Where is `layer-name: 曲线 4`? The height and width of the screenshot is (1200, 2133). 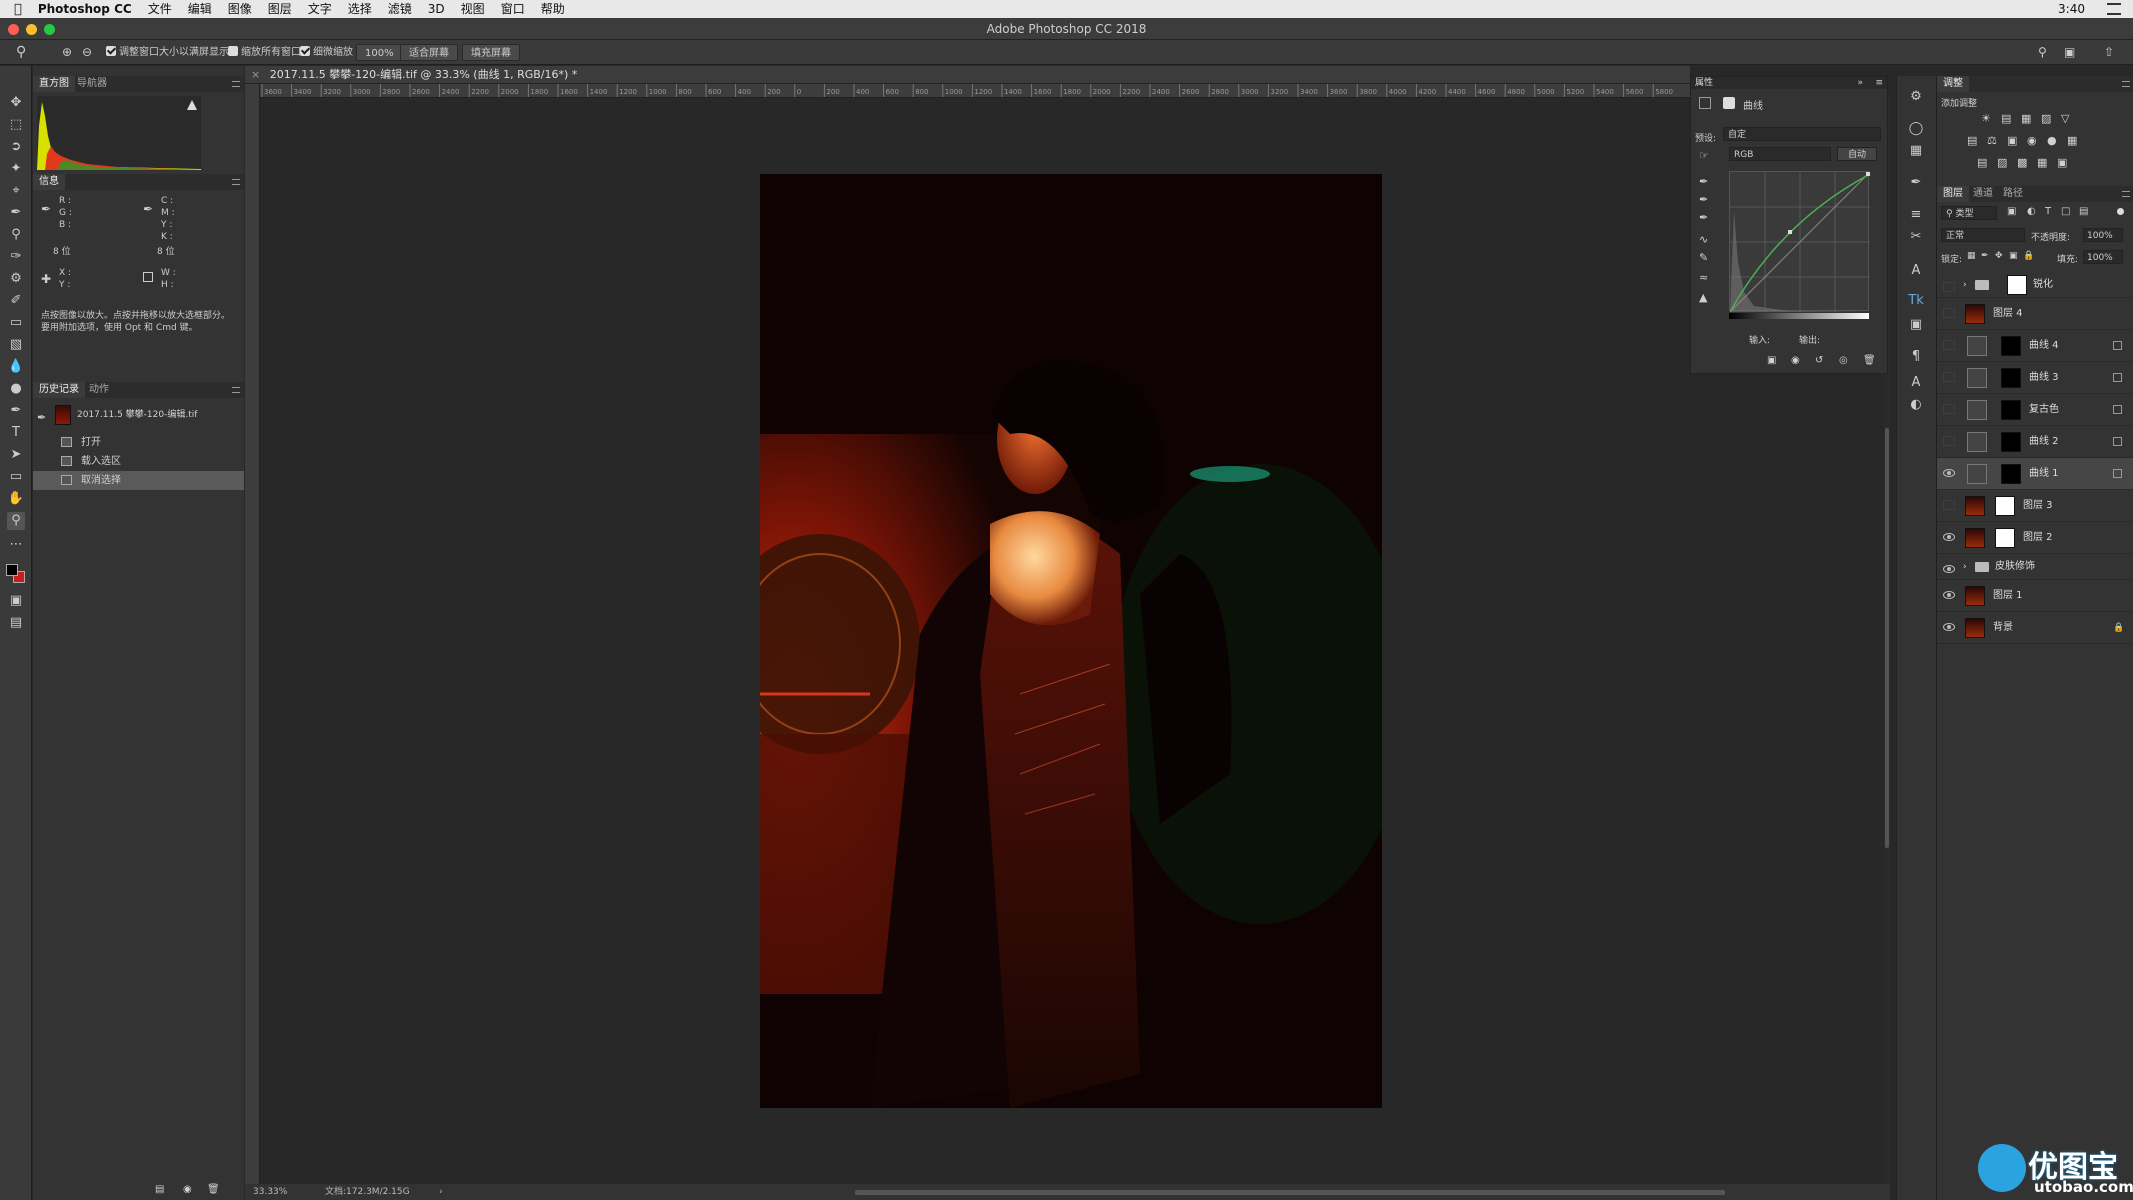 layer-name: 曲线 4 is located at coordinates (2044, 346).